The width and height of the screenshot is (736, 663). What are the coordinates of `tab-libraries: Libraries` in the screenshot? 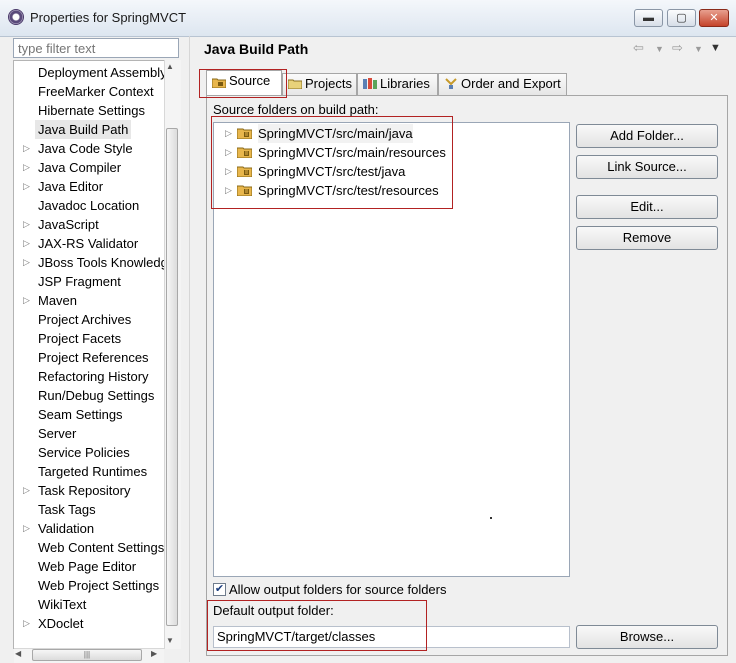 It's located at (397, 84).